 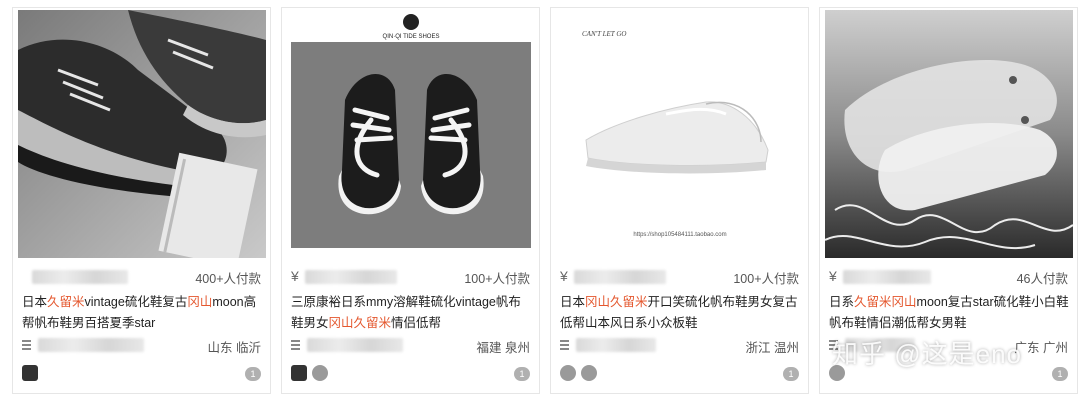 I want to click on product-image: QIN·QI TIDE SHOES, so click(x=411, y=134).